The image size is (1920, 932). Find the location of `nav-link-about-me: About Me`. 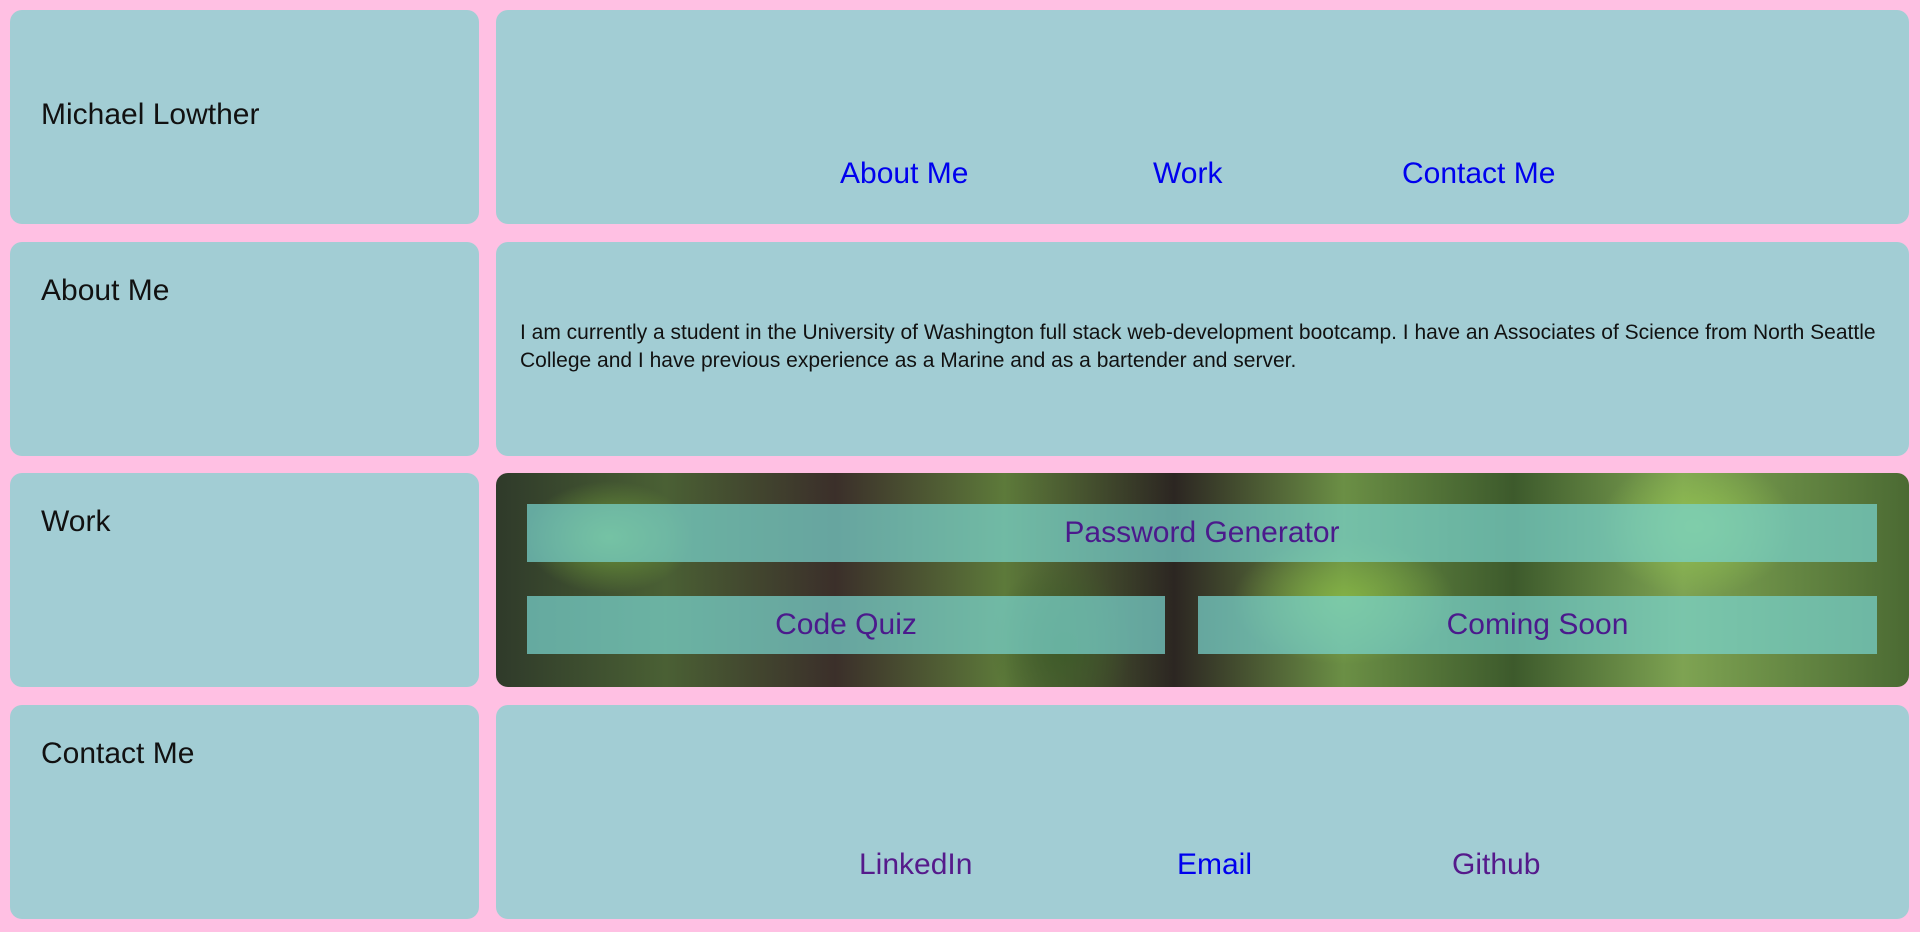

nav-link-about-me: About Me is located at coordinates (904, 174).